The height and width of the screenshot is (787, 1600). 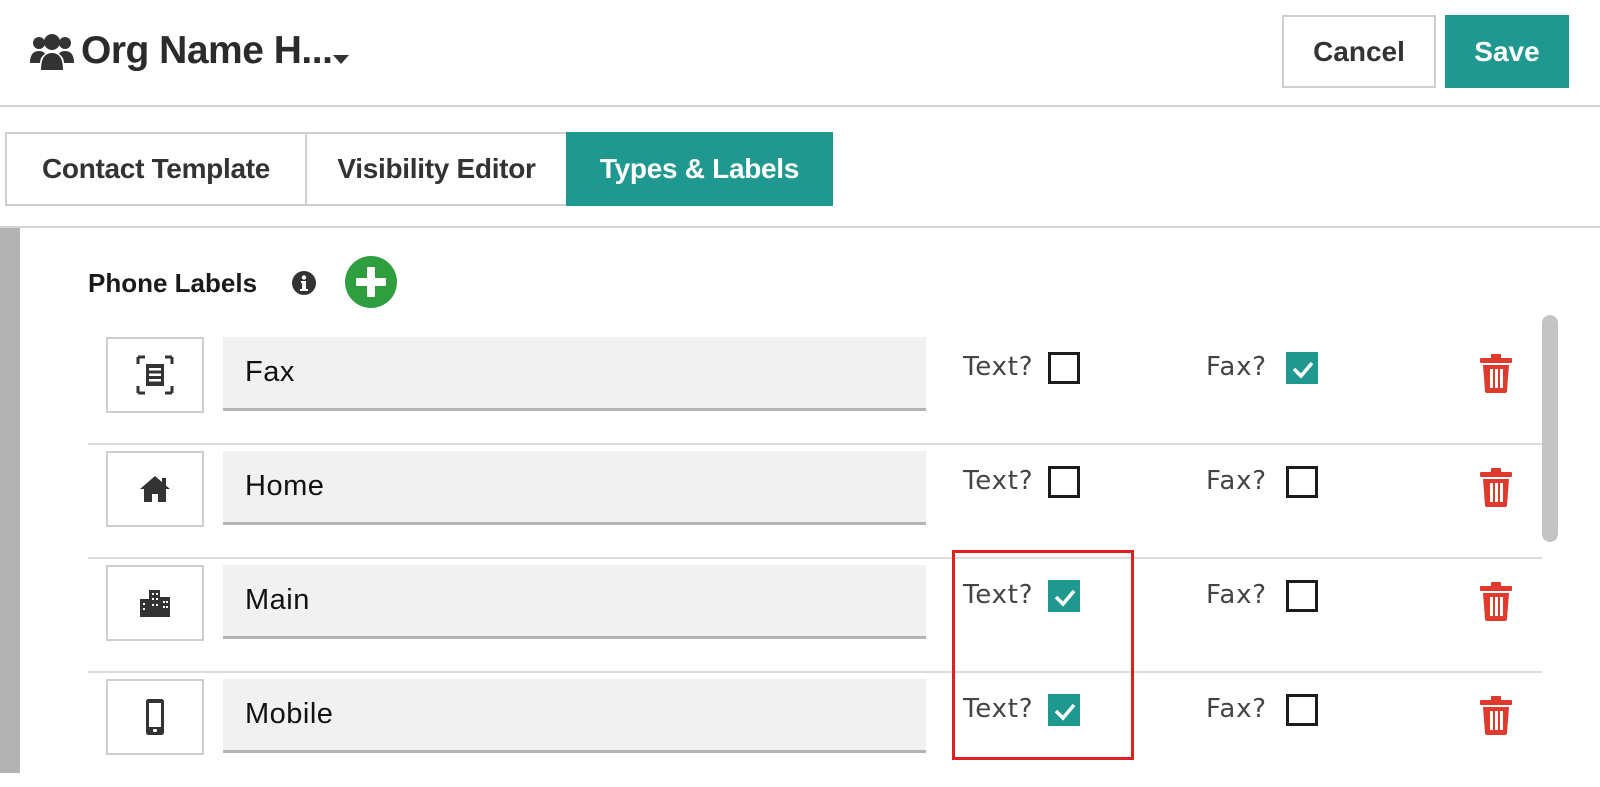 I want to click on chevron-down-icon, so click(x=341, y=59).